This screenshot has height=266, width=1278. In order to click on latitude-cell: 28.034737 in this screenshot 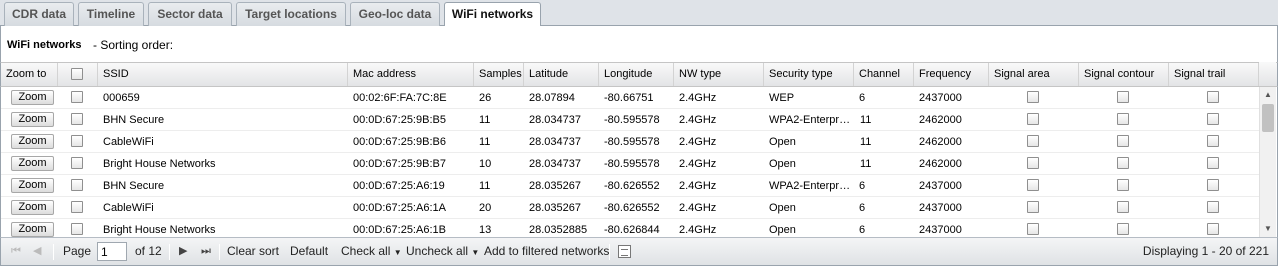, I will do `click(555, 142)`.